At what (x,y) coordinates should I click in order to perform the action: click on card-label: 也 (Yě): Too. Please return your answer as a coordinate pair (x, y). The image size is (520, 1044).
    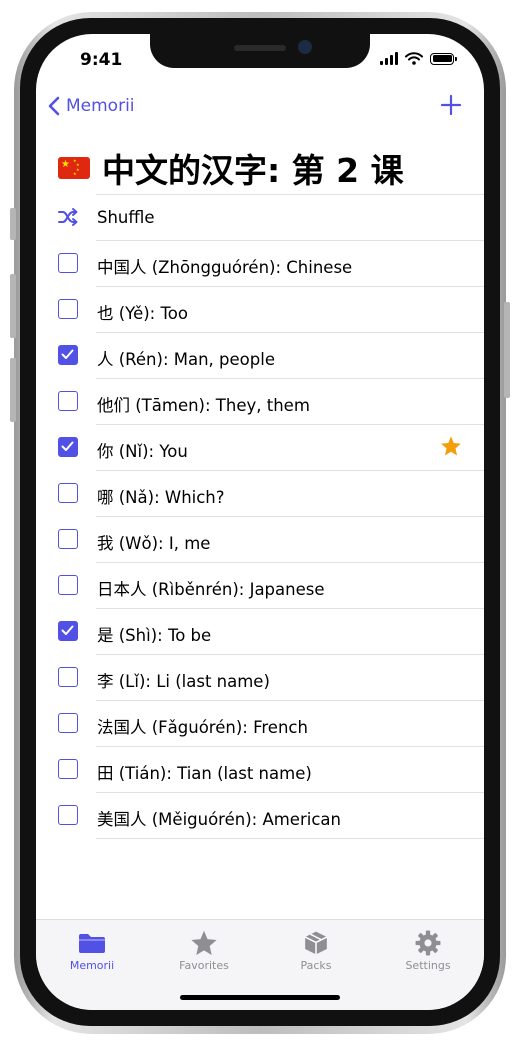
    Looking at the image, I should click on (142, 313).